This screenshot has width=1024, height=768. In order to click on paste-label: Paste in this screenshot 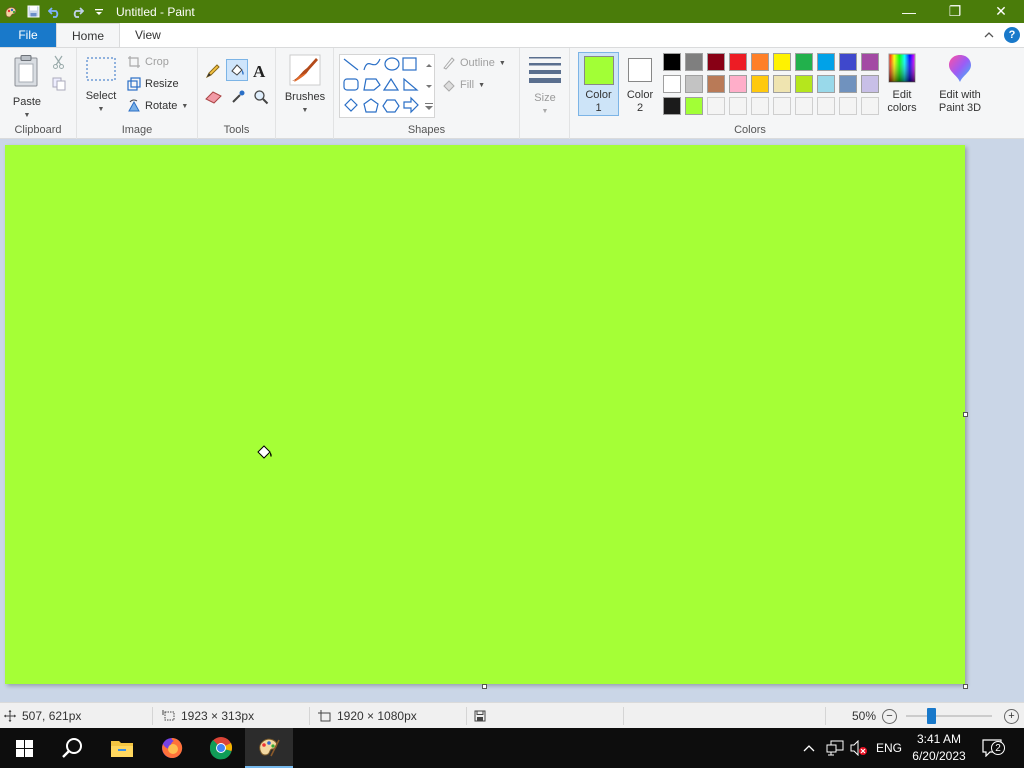, I will do `click(27, 102)`.